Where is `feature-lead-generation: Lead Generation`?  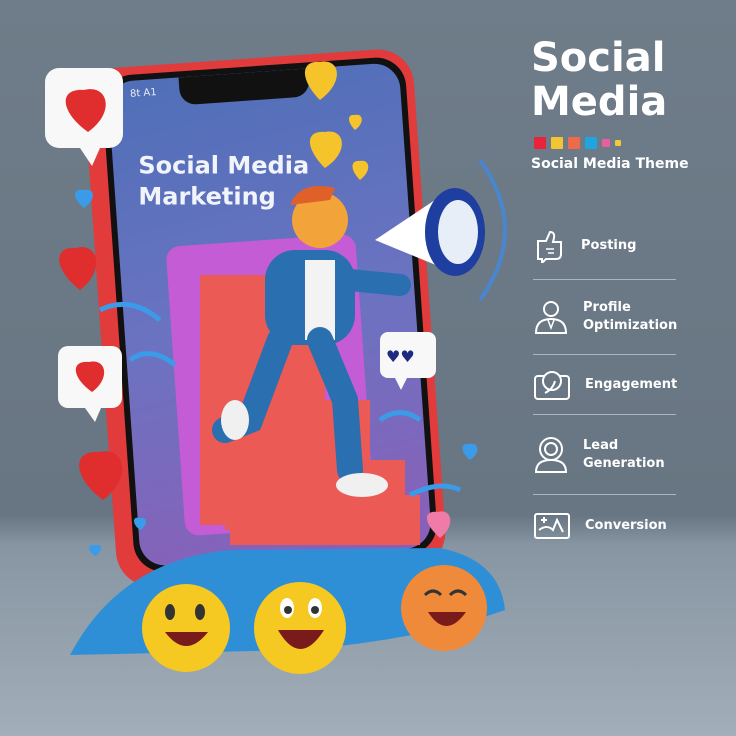 feature-lead-generation: Lead Generation is located at coordinates (604, 455).